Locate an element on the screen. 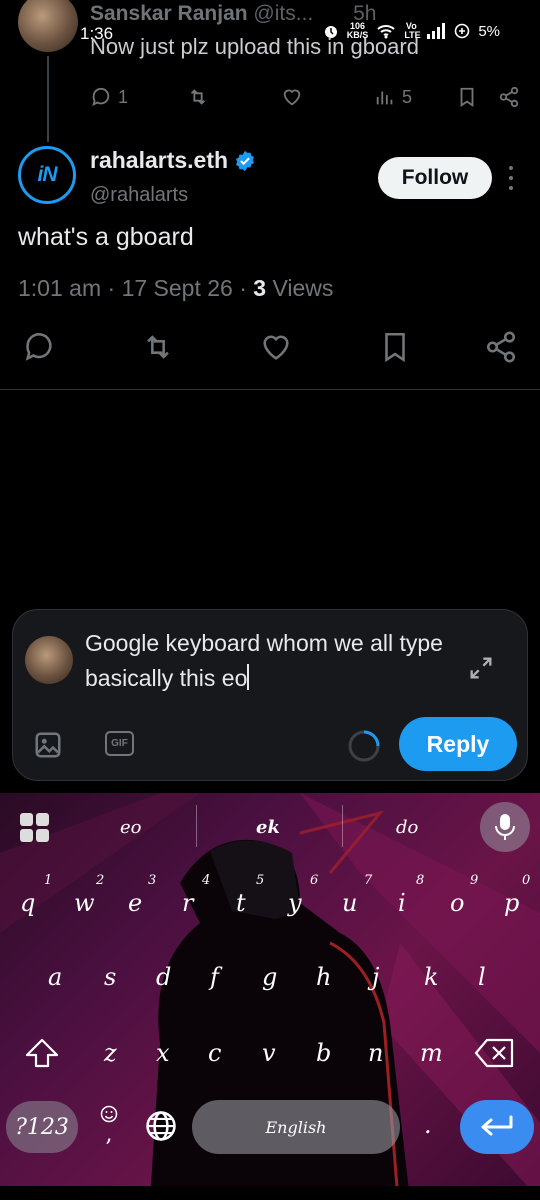 This screenshot has height=1200, width=540. retweet-icon is located at coordinates (158, 347).